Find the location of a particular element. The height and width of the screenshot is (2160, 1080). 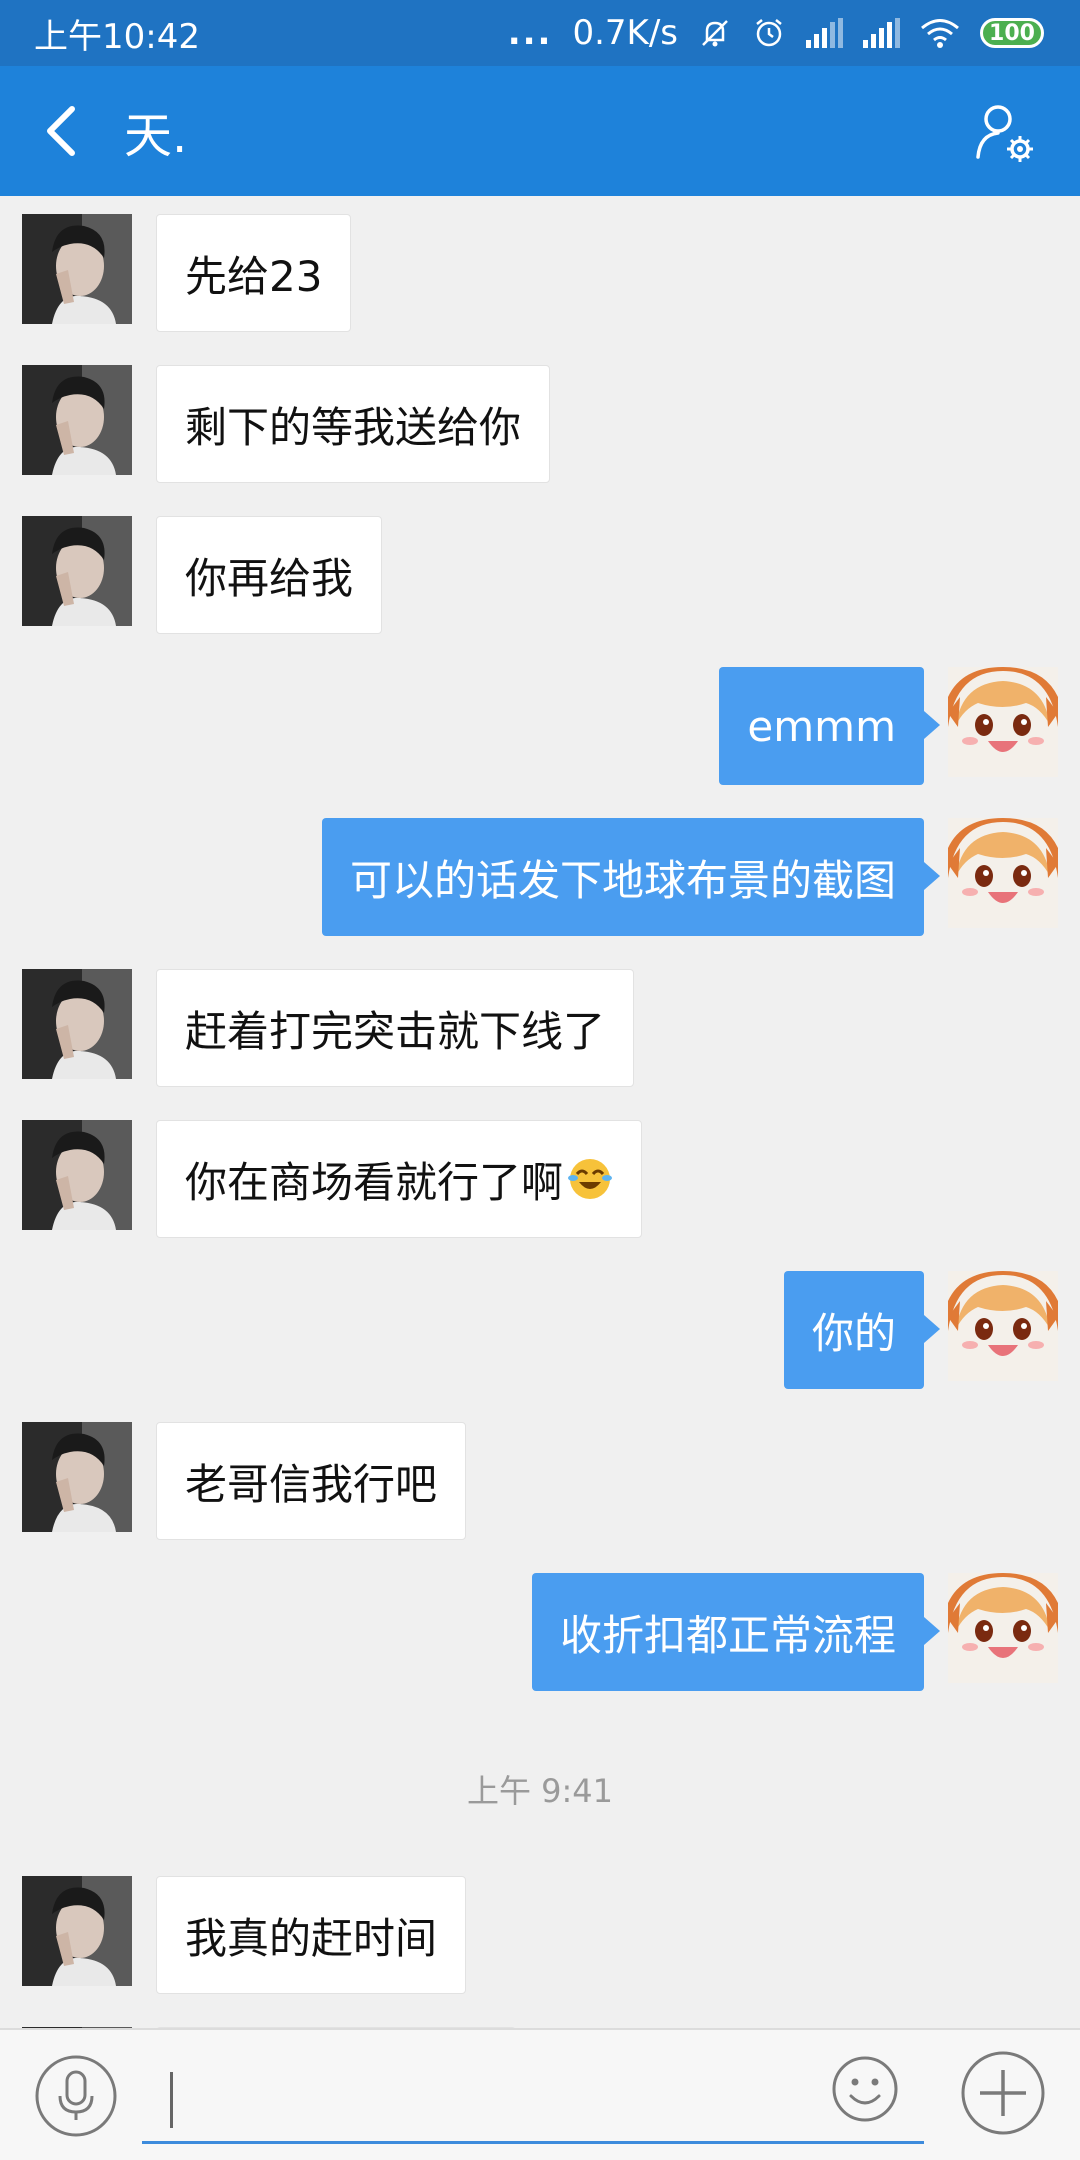

incoming-message-bubble: 老哥信我行吧 is located at coordinates (311, 1481).